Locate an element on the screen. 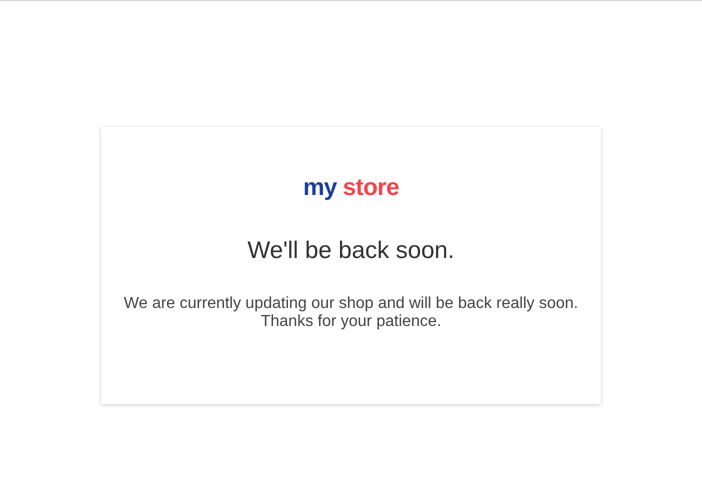  store-logo: my store is located at coordinates (351, 188).